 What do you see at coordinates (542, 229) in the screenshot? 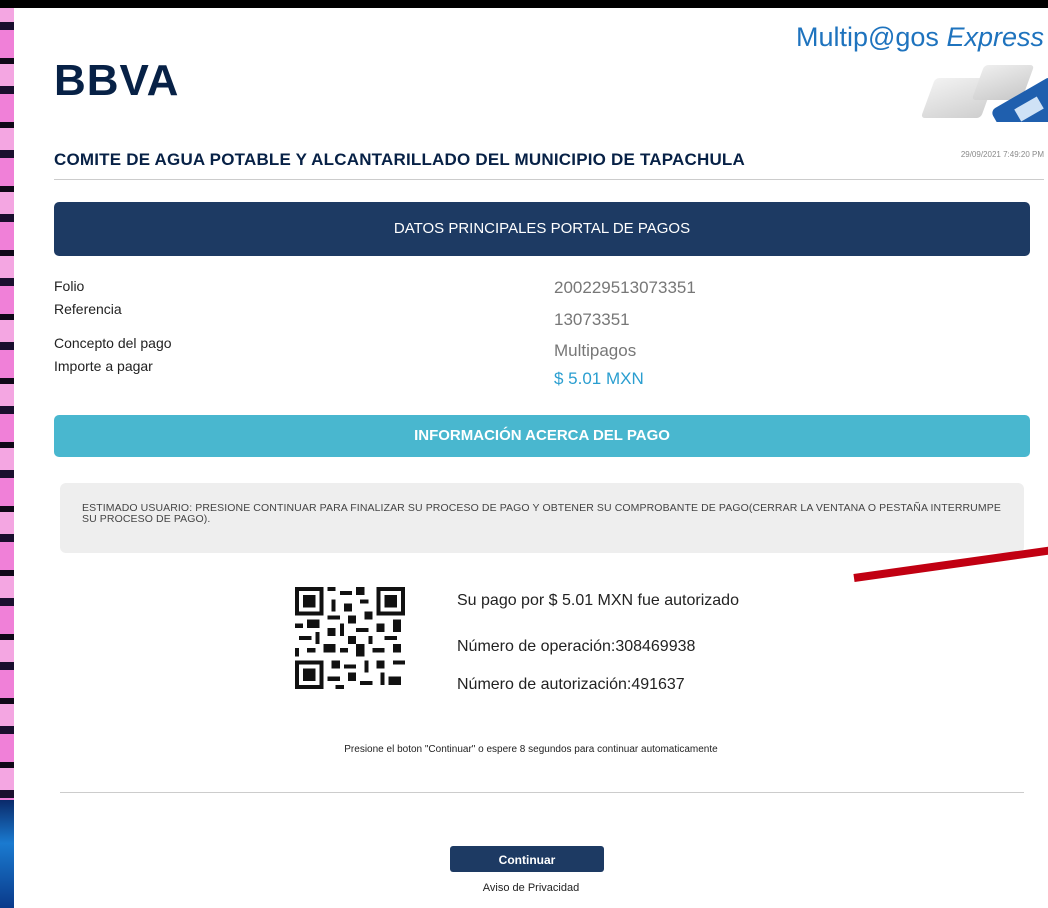
I see `main-section-header: DATOS PRINCIPALES PORTAL DE PAGOS` at bounding box center [542, 229].